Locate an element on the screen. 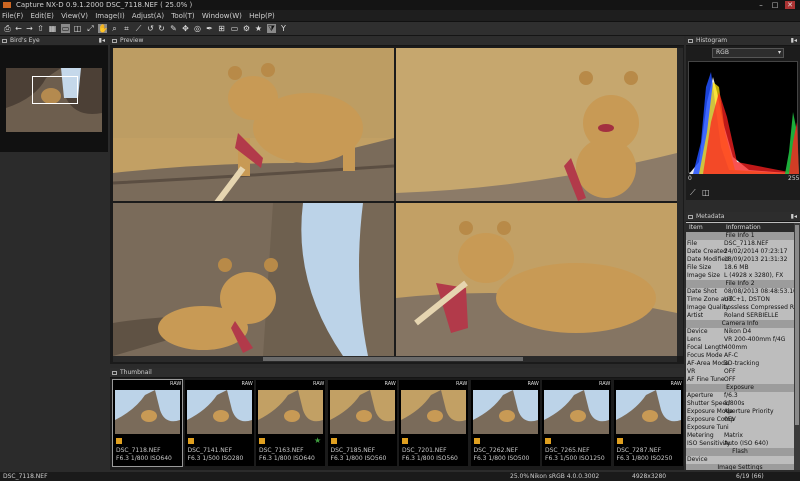 Image resolution: width=800 pixels, height=481 pixels. metadata-section: Flash is located at coordinates (740, 452).